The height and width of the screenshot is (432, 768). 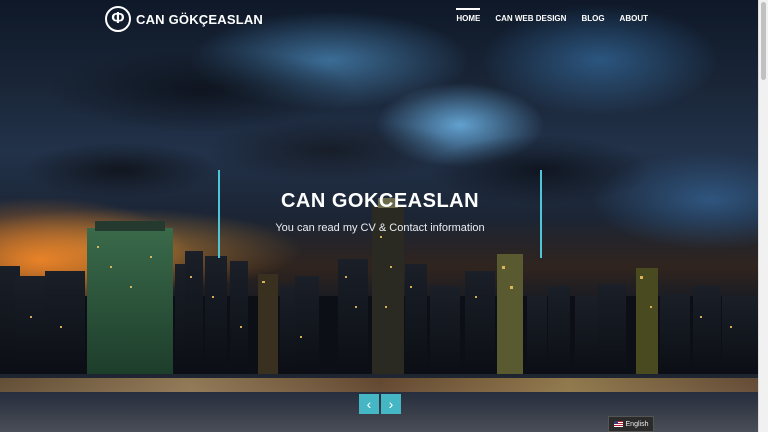 What do you see at coordinates (763, 216) in the screenshot?
I see `page-scrollbar` at bounding box center [763, 216].